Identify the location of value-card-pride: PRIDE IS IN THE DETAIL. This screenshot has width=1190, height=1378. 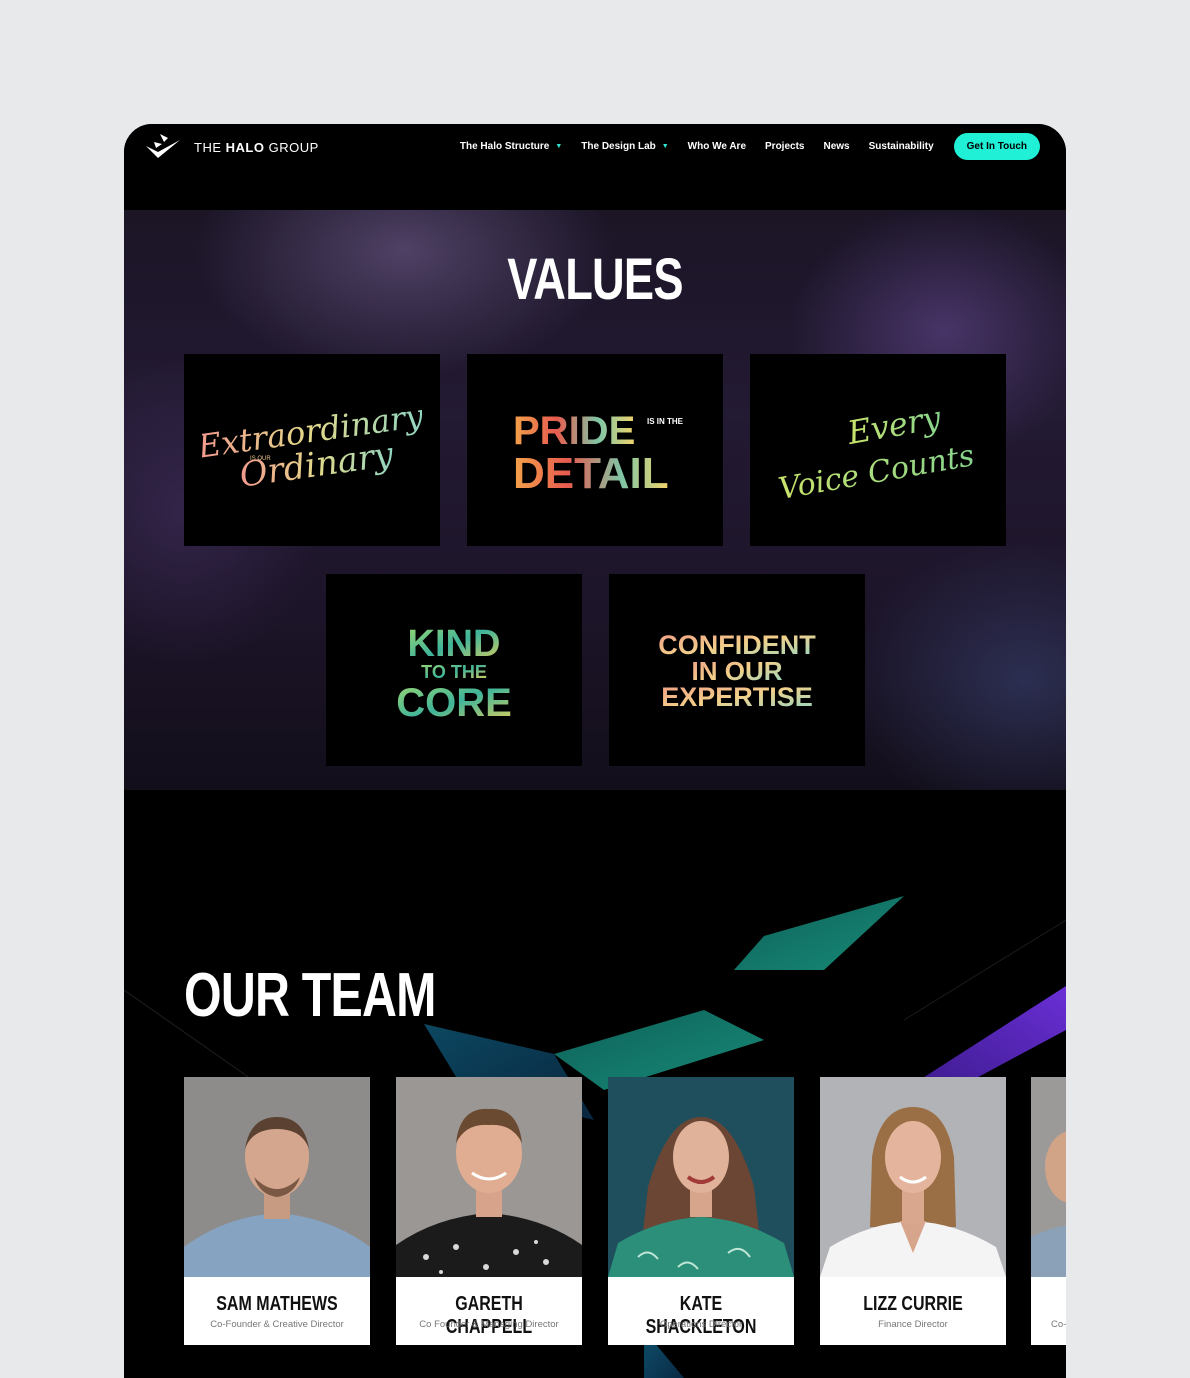
(595, 450).